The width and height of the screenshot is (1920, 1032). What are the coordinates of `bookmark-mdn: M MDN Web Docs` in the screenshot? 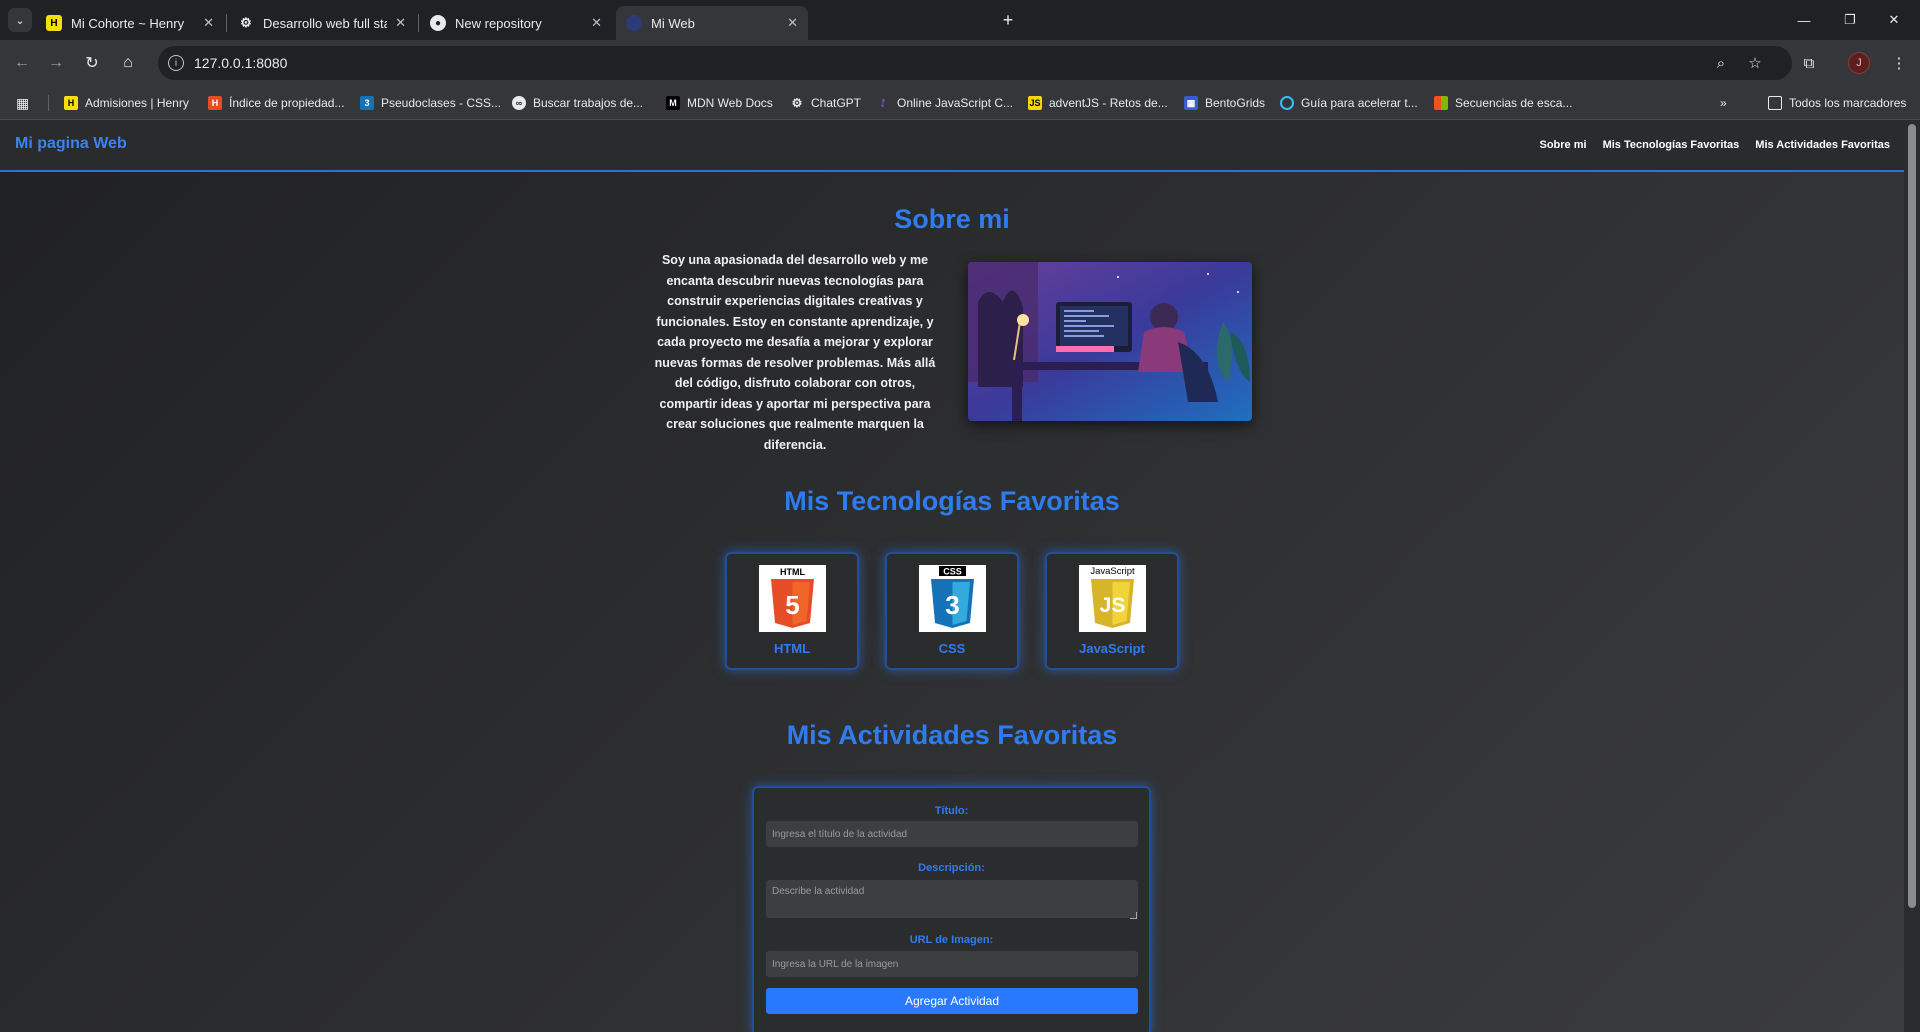 It's located at (719, 103).